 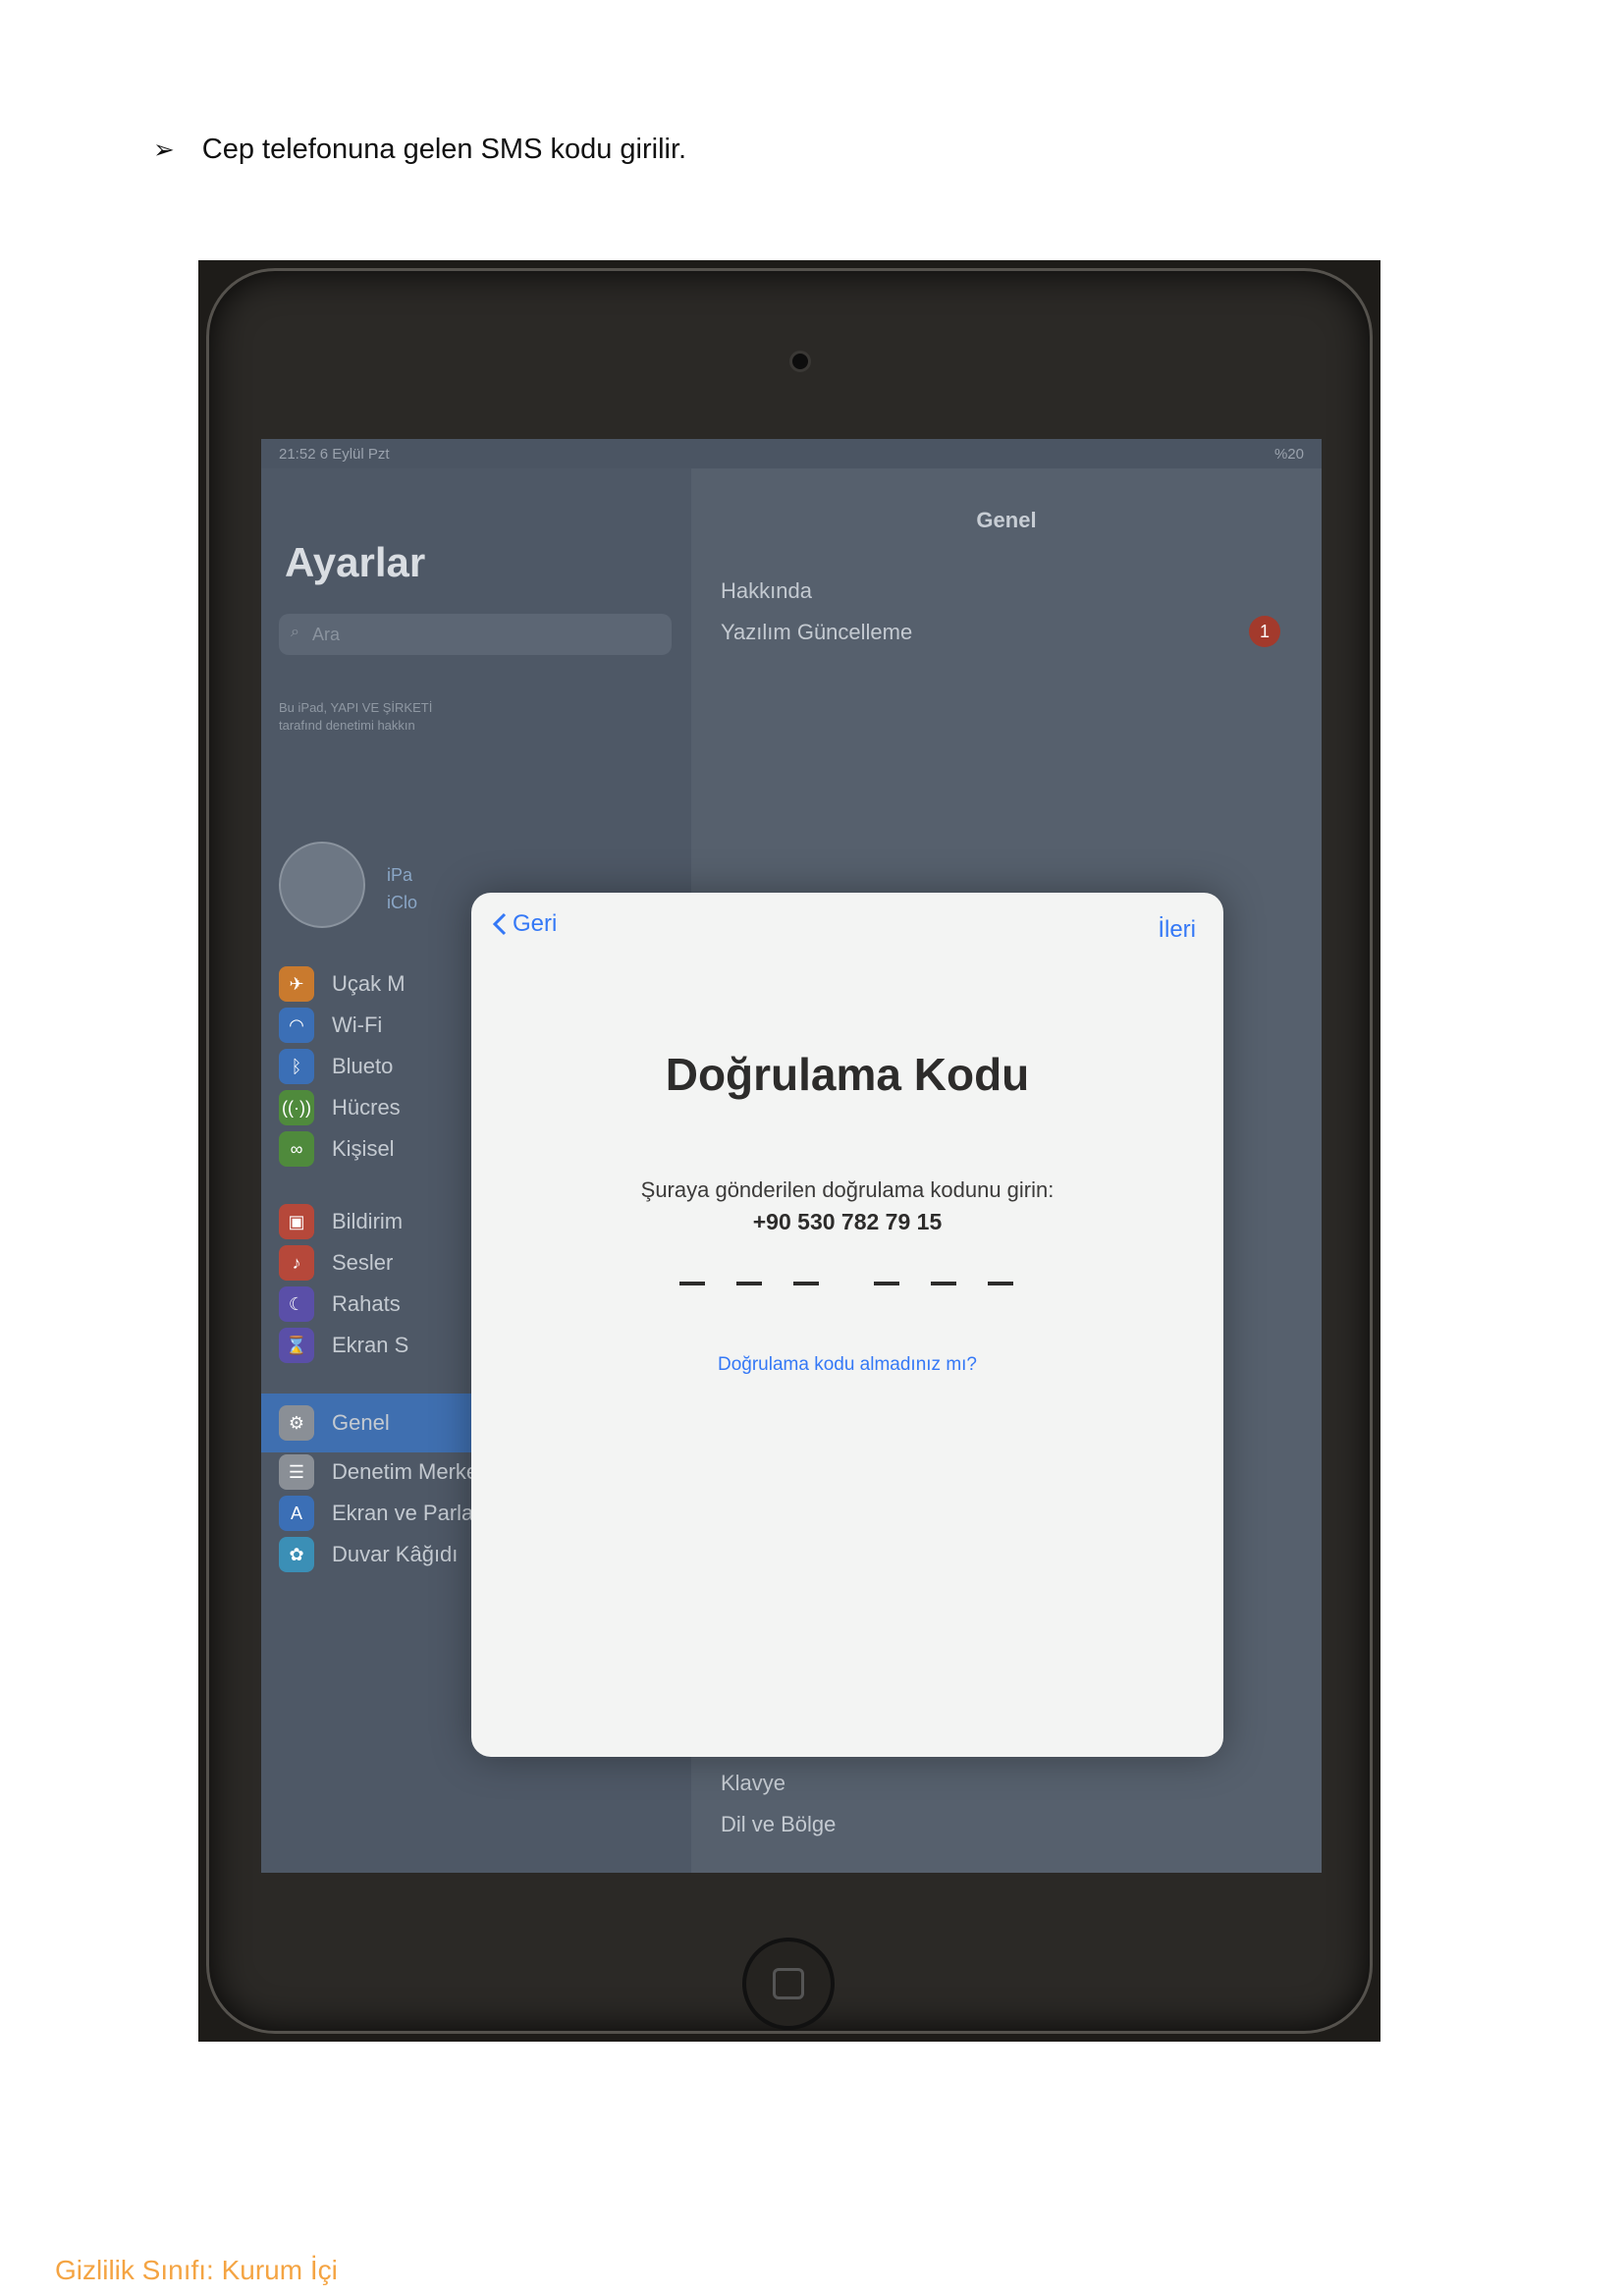 I want to click on chevron-left-icon, so click(x=500, y=924).